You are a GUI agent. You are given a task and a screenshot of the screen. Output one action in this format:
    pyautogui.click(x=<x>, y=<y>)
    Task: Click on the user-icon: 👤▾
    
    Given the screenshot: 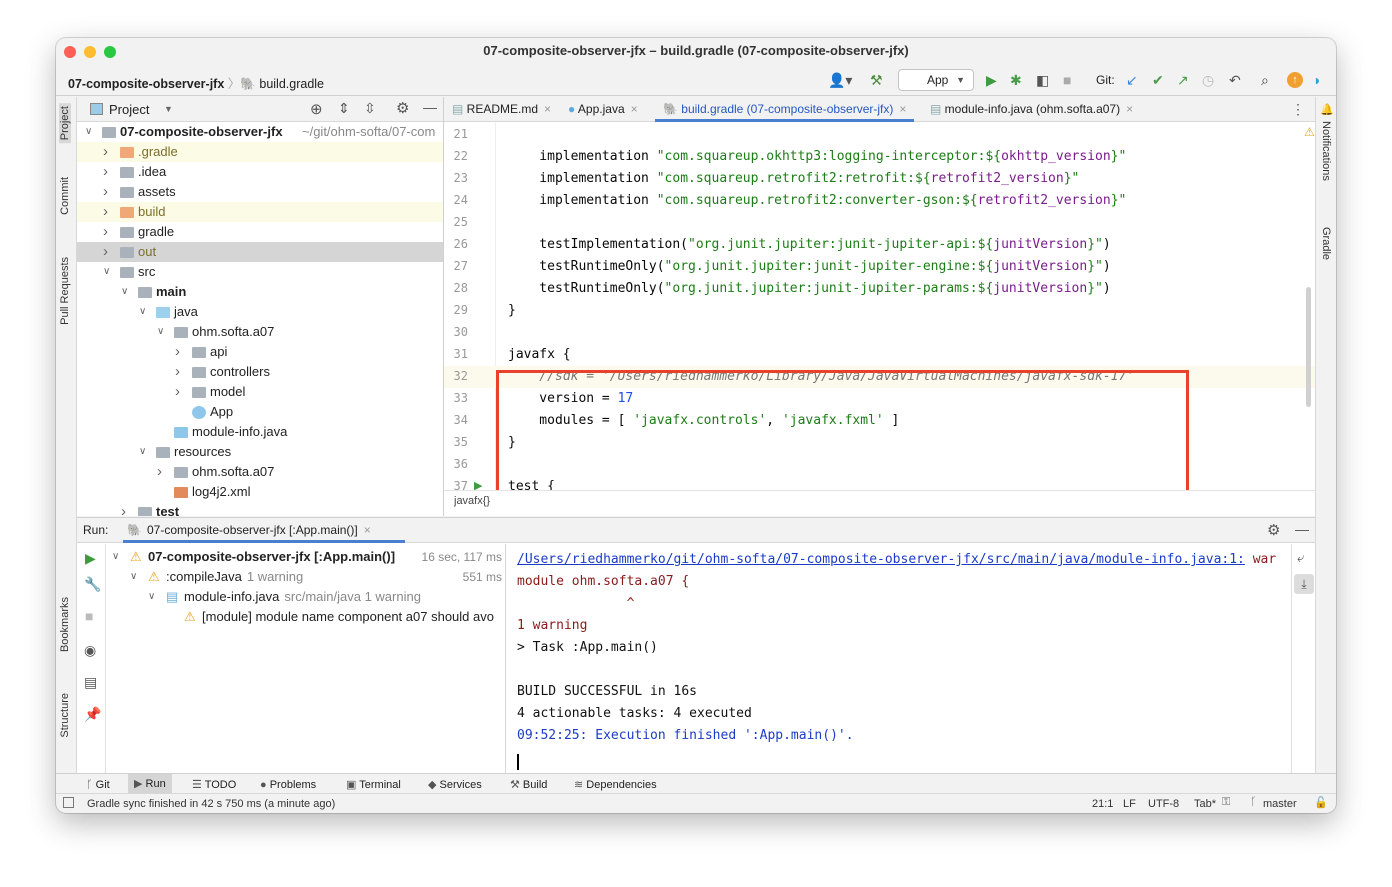 What is the action you would take?
    pyautogui.click(x=840, y=80)
    